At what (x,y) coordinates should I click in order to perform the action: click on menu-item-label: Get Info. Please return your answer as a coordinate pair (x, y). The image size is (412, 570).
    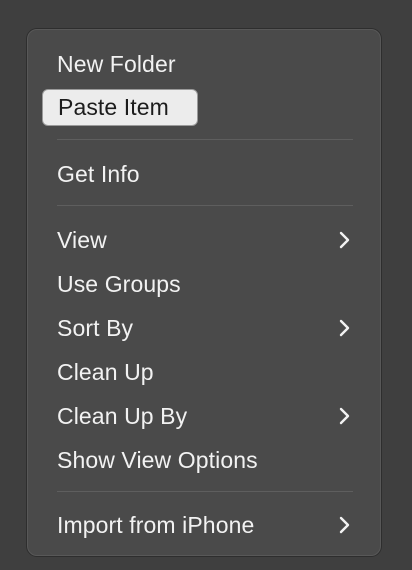
    Looking at the image, I should click on (98, 173).